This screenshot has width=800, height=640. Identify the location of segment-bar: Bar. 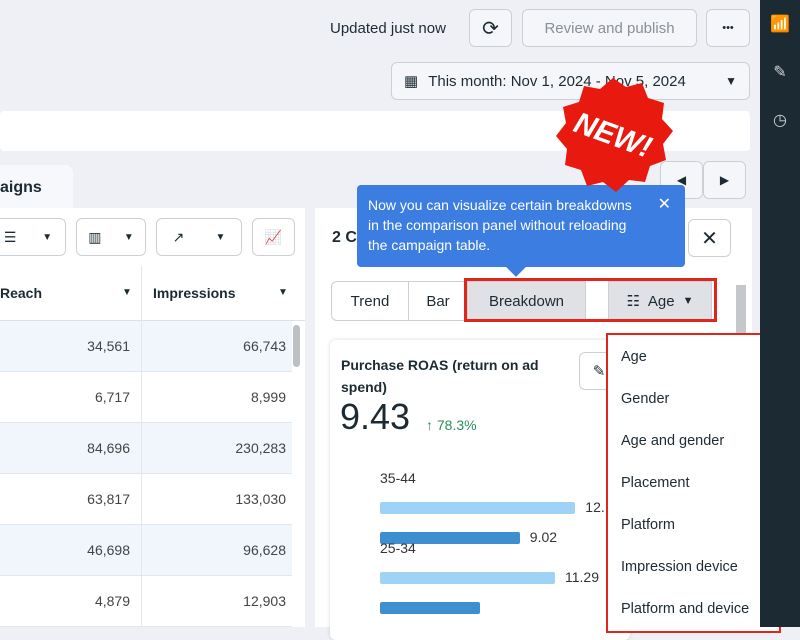
(438, 301).